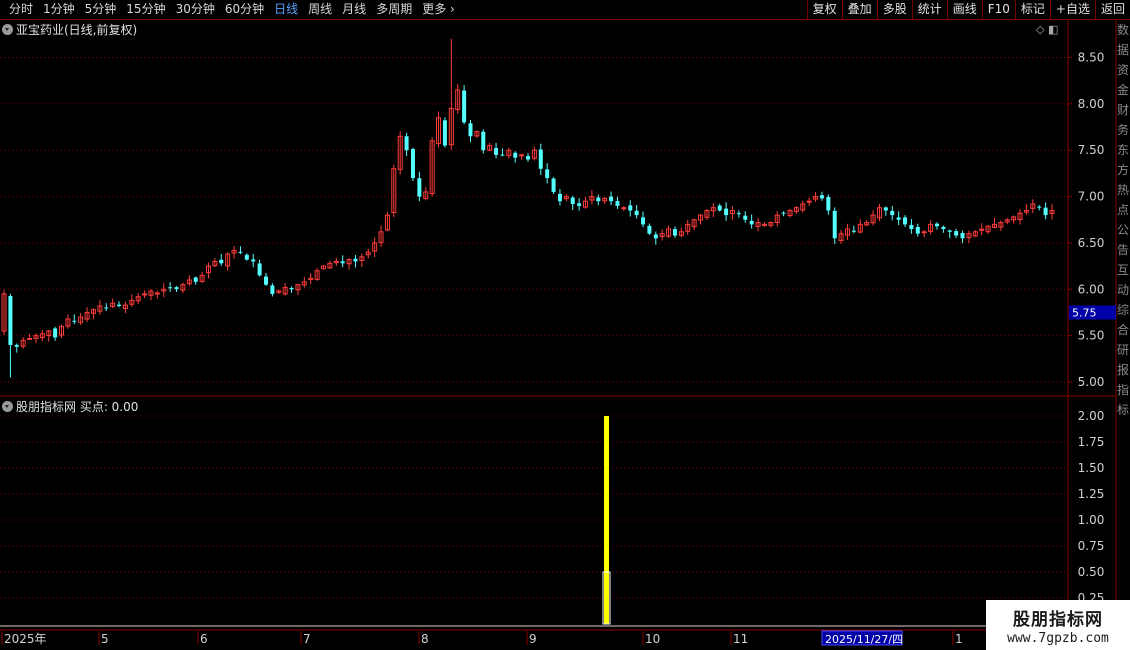 This screenshot has width=1130, height=650. What do you see at coordinates (606, 520) in the screenshot?
I see `buy-signal-bar` at bounding box center [606, 520].